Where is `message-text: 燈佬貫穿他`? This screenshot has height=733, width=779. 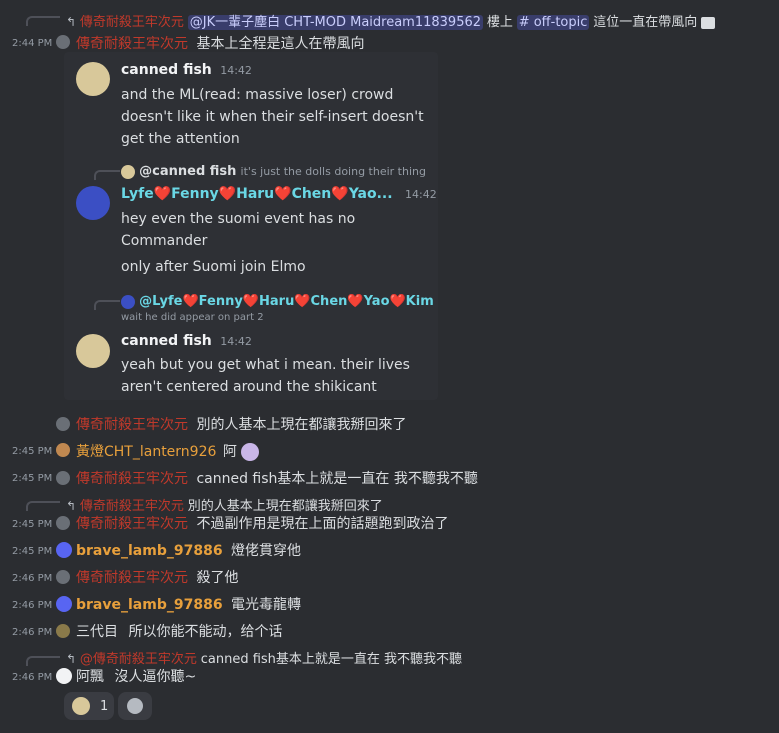
message-text: 燈佬貫穿他 is located at coordinates (266, 551).